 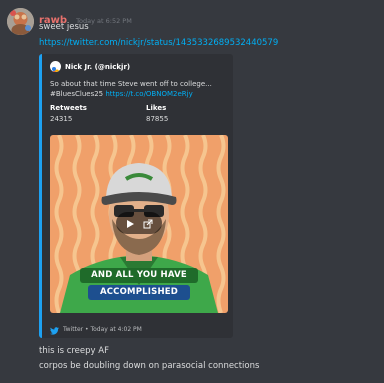 I want to click on embed-desc-line-2: #BluesClues25 https://t.co/OBNOM2eRjy, so click(x=131, y=94).